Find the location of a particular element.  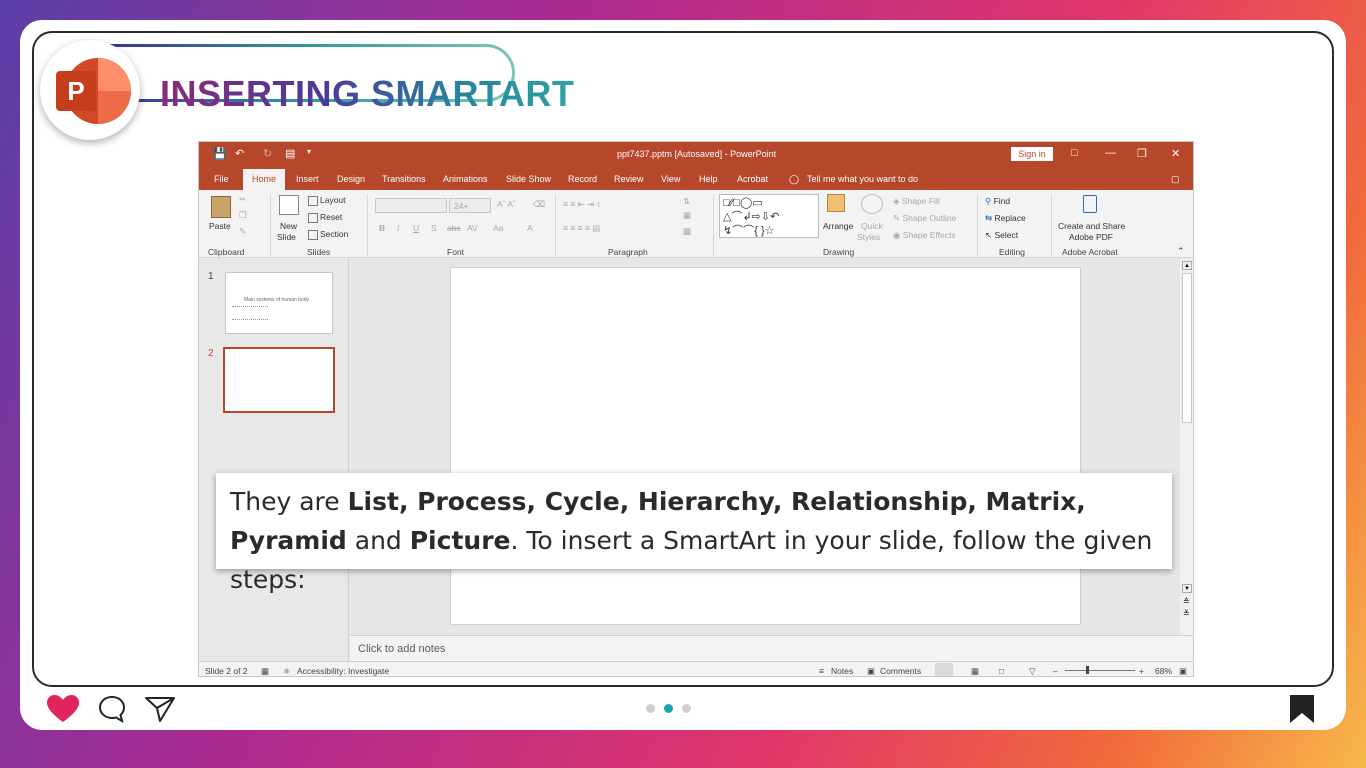

align-left-icon: ≡ ≡ ≡ ≡ ▤ is located at coordinates (581, 228).